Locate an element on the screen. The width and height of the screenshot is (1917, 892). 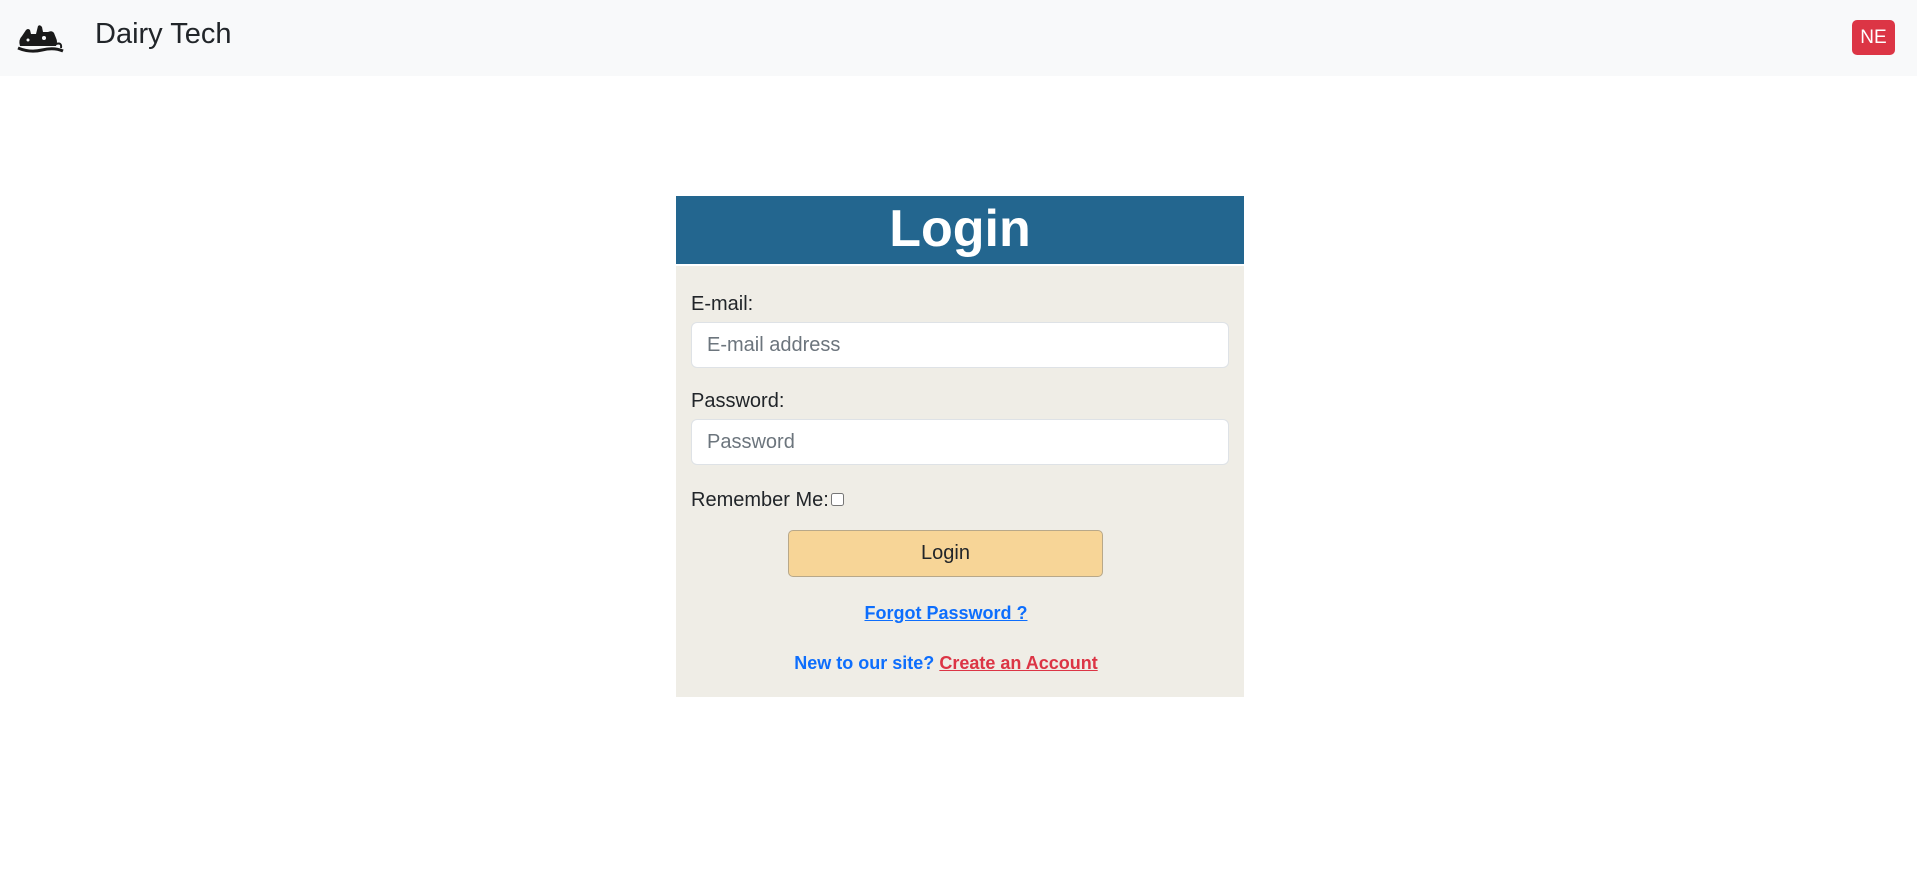
brand-title: Dairy Tech is located at coordinates (163, 34).